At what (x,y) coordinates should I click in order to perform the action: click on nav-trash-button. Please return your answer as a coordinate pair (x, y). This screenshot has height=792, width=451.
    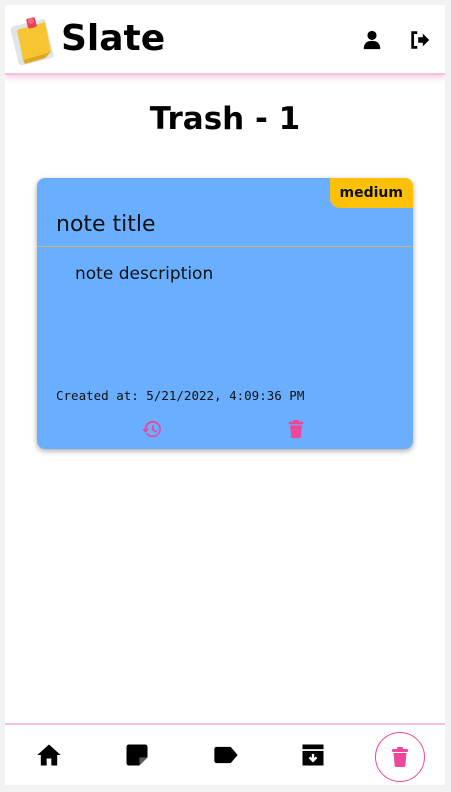
    Looking at the image, I should click on (400, 757).